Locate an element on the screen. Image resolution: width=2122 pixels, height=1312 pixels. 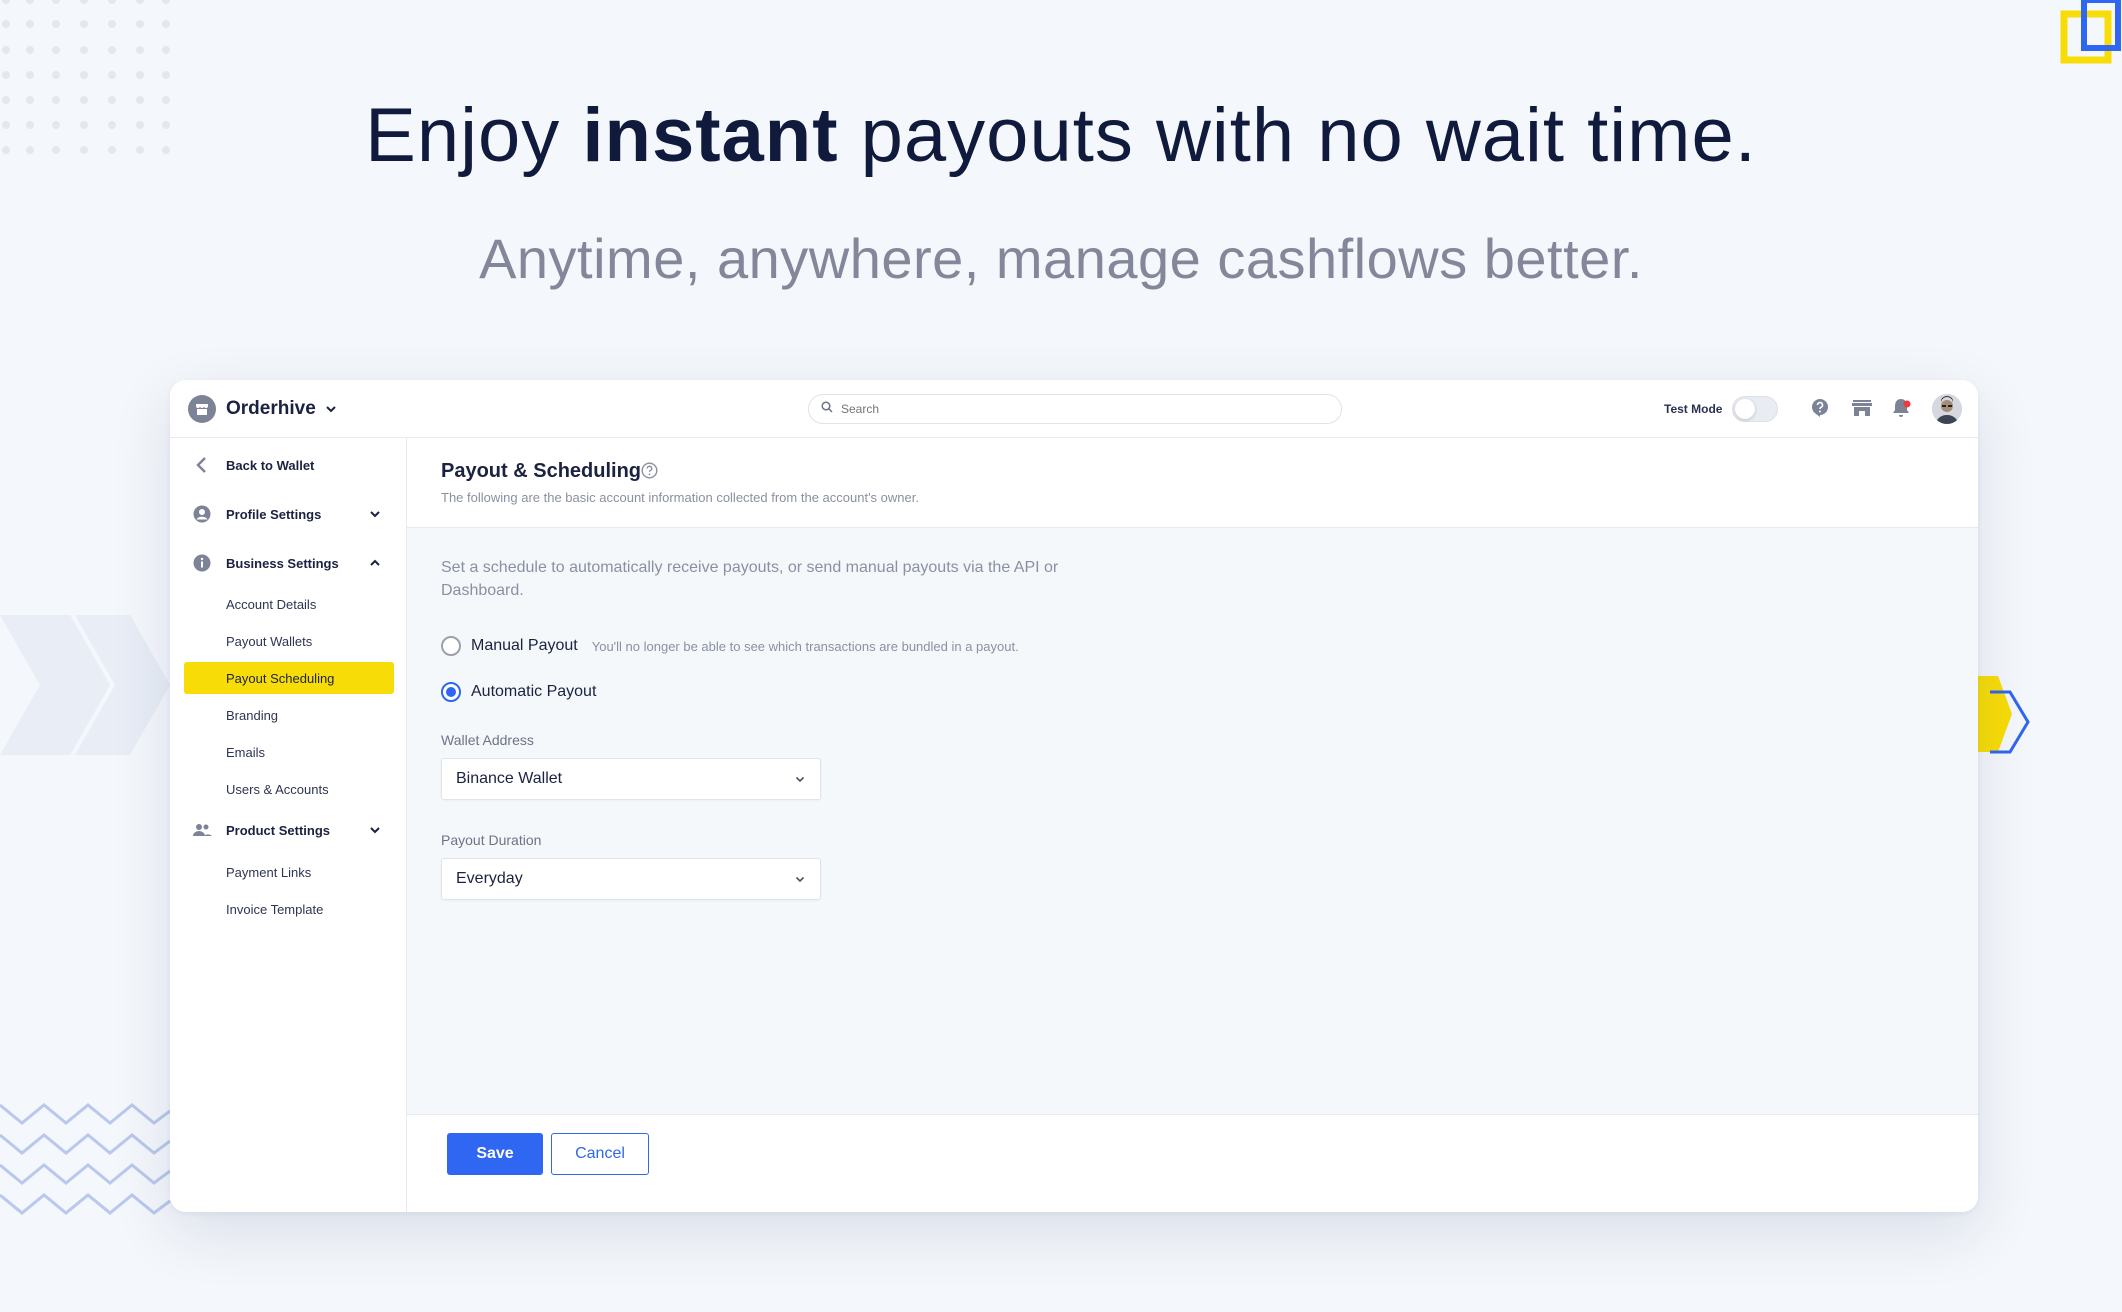
top-bar: Orderhive Test Mode is located at coordinates (1074, 409).